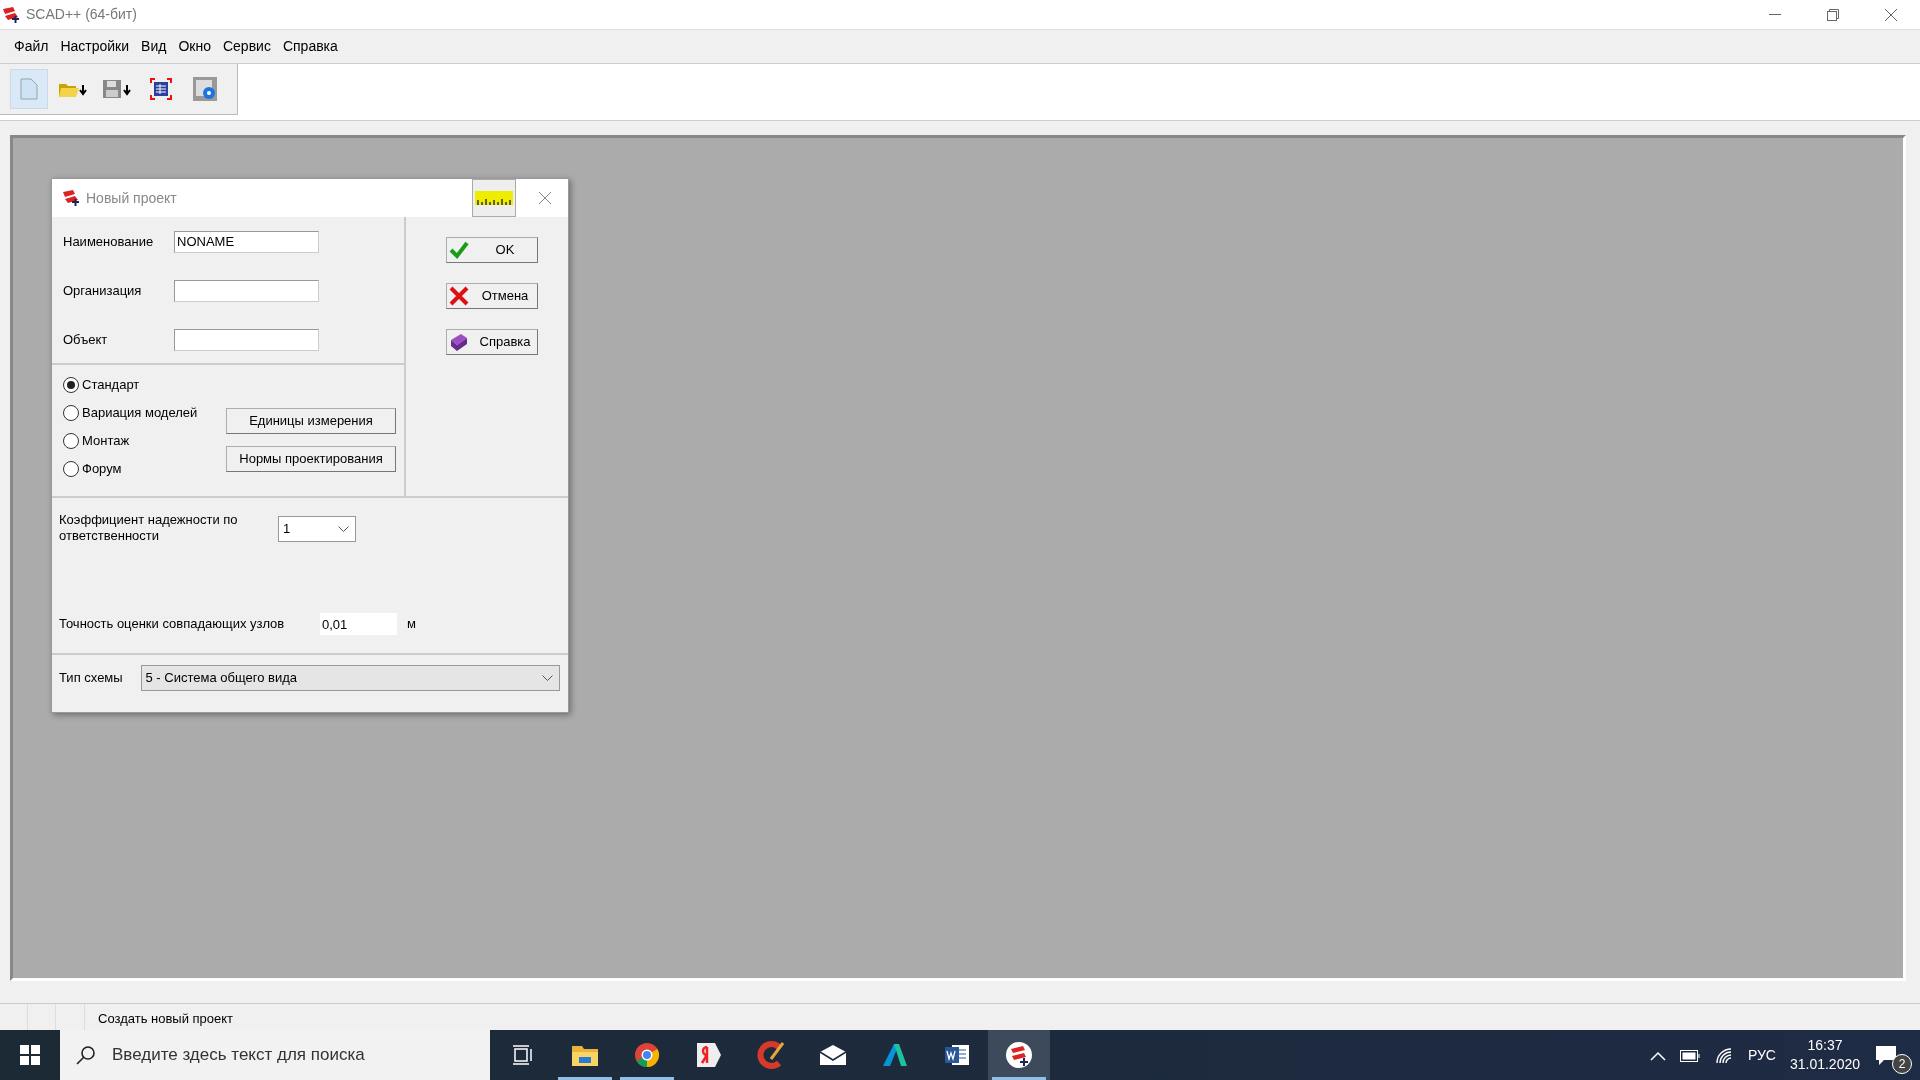 The height and width of the screenshot is (1080, 1920). What do you see at coordinates (31, 46) in the screenshot?
I see `menu-item: Файл` at bounding box center [31, 46].